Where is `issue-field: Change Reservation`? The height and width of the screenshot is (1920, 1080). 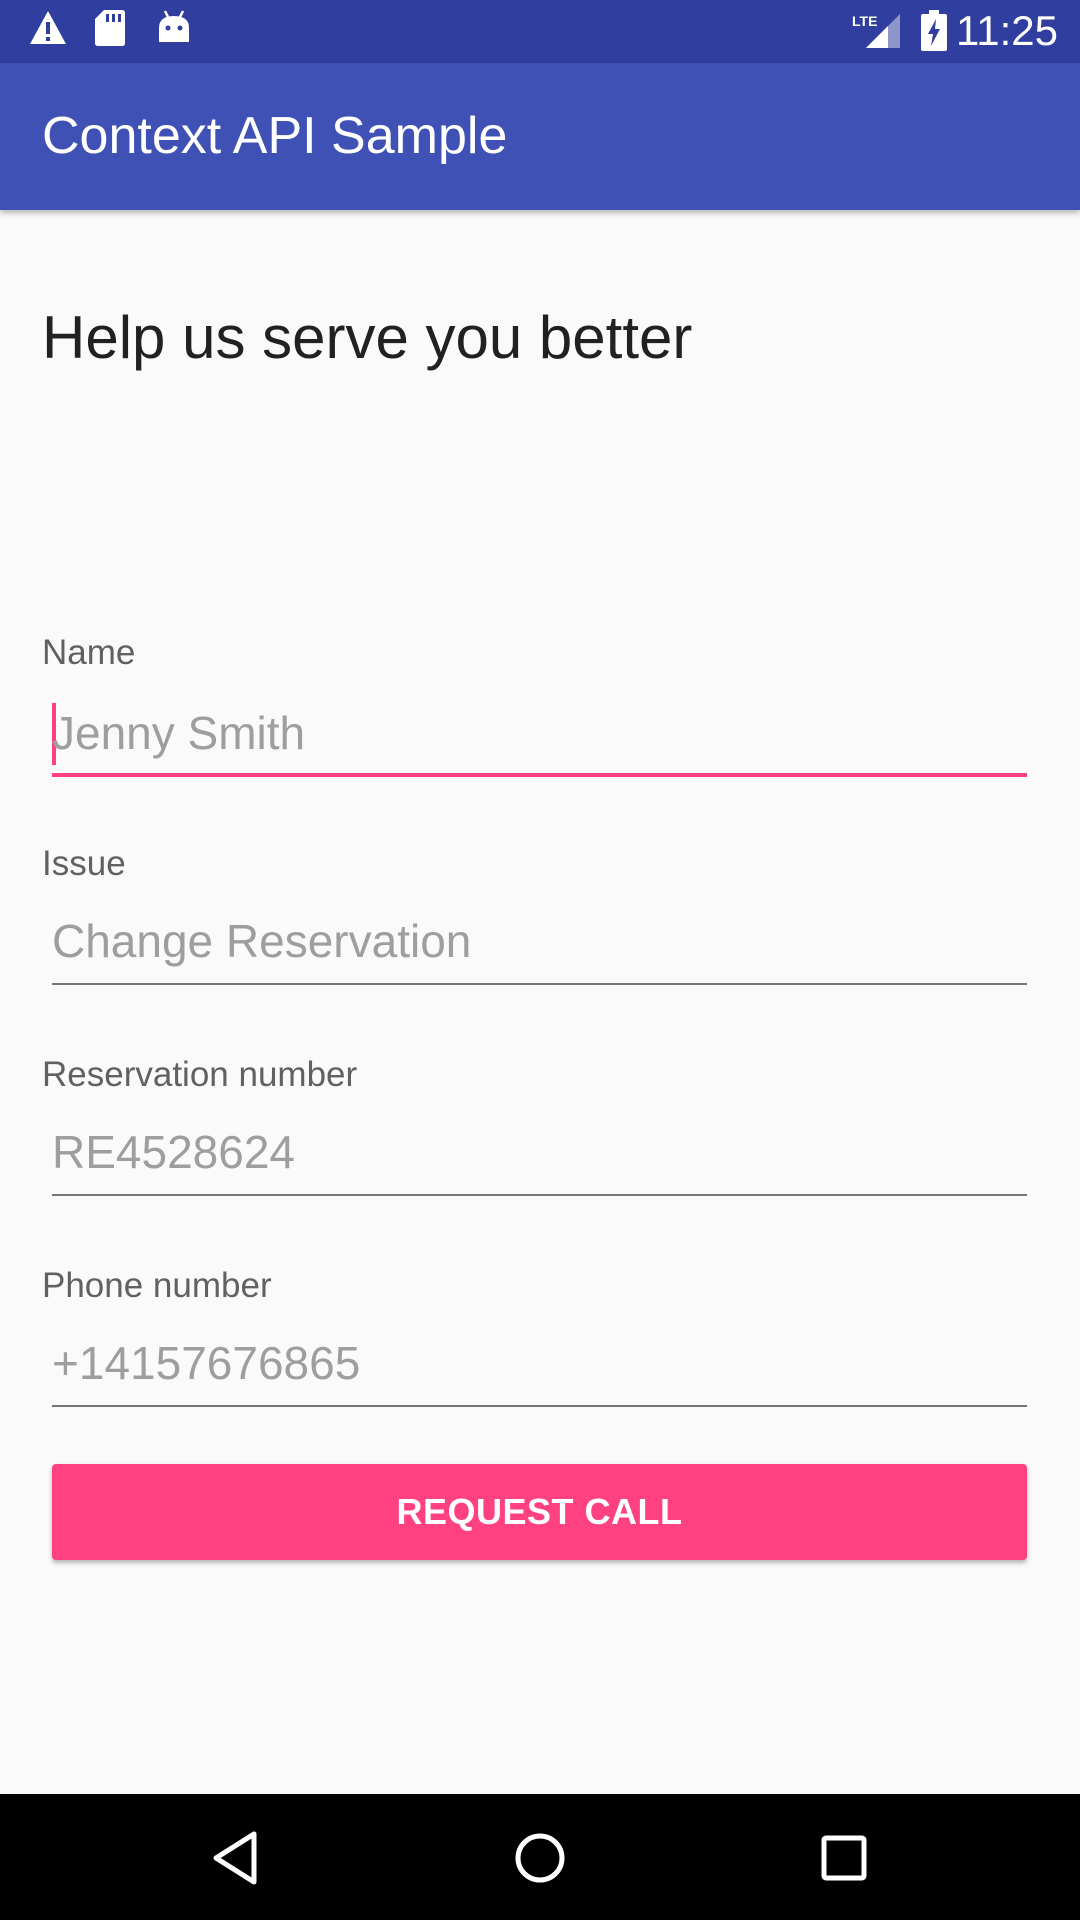
issue-field: Change Reservation is located at coordinates (539, 945).